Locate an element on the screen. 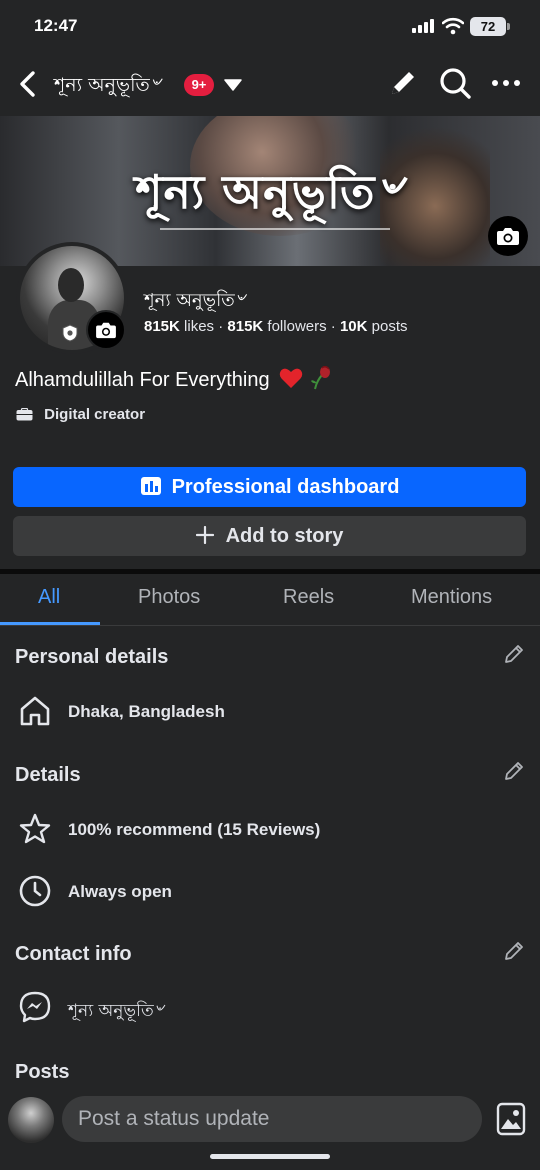 This screenshot has width=540, height=1170. edit-cover-button is located at coordinates (508, 236).